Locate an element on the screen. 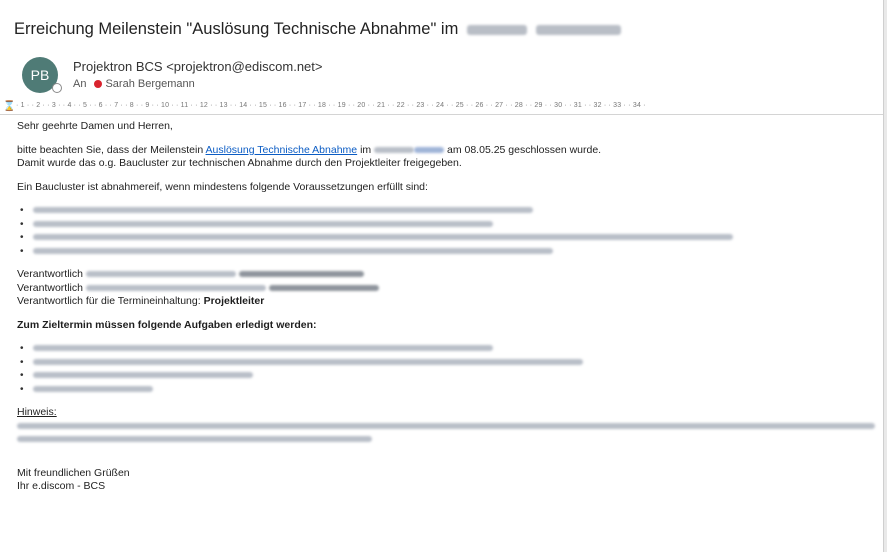 The height and width of the screenshot is (552, 887). avatar-initials: PB is located at coordinates (40, 75).